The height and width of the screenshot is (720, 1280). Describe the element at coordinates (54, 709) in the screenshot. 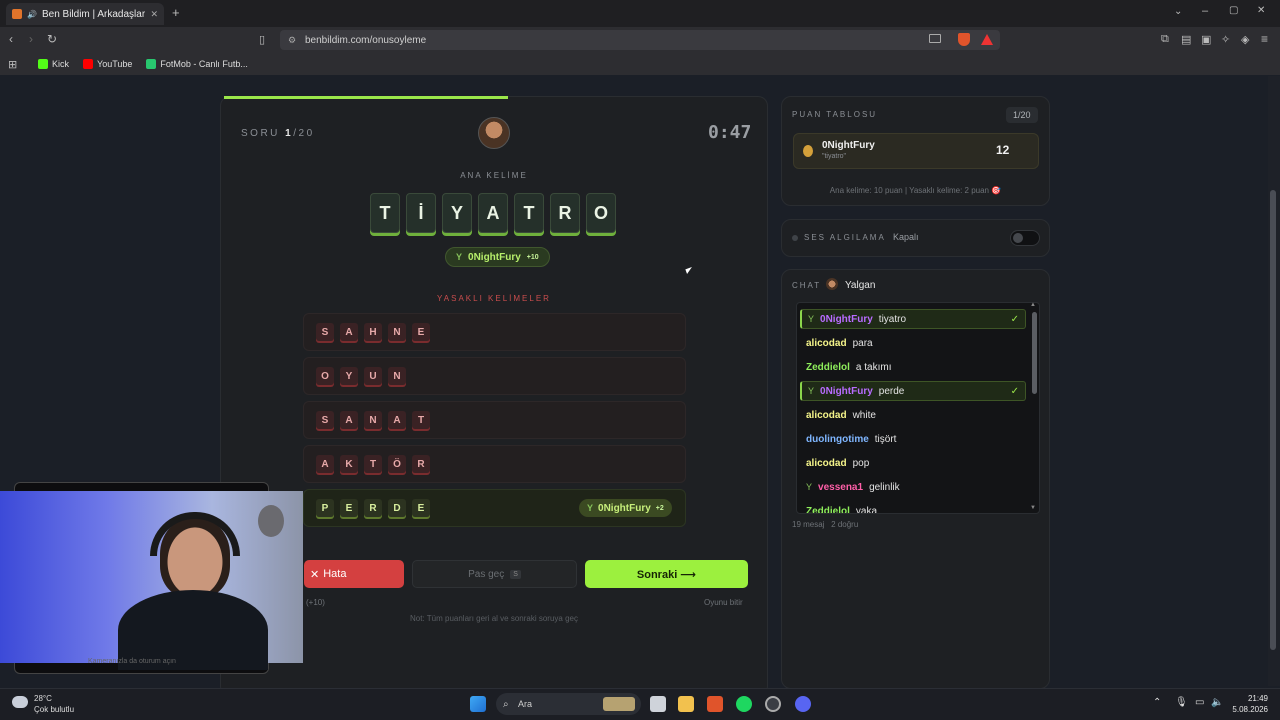

I see `weather-description: Çok bulutlu` at that location.